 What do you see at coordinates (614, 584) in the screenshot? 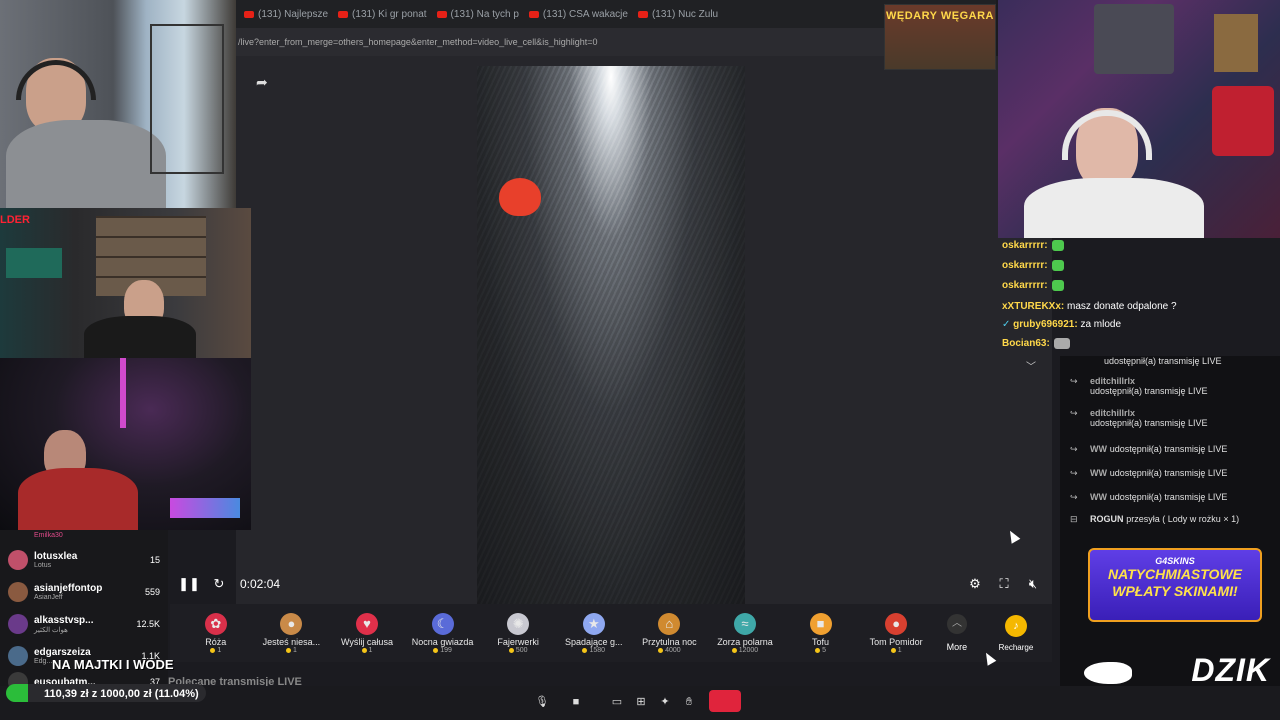
I see `player-controls: ❚❚ ↻ 0:02:04 ⚙ ⛶ 🔇︎` at bounding box center [614, 584].